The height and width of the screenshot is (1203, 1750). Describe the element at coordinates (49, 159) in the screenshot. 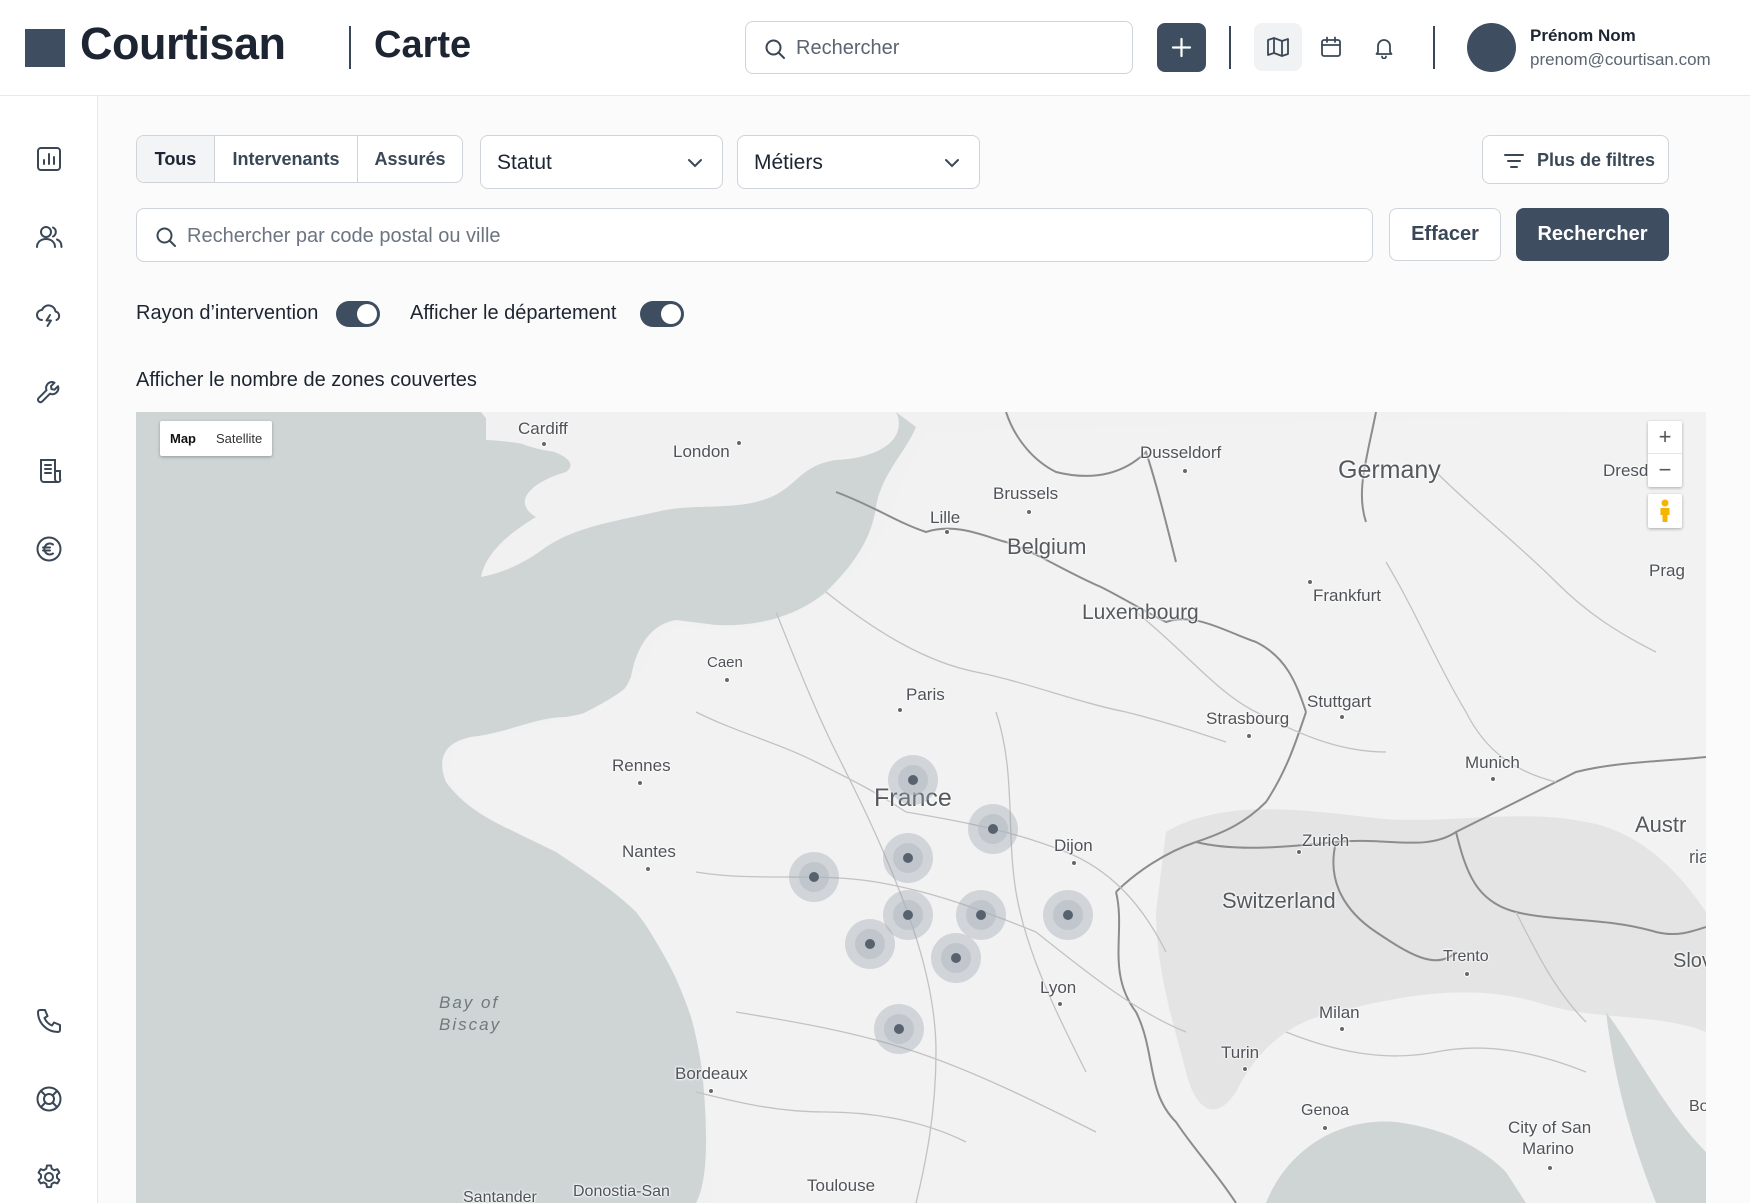

I see `sidebar-item-dashboard` at that location.